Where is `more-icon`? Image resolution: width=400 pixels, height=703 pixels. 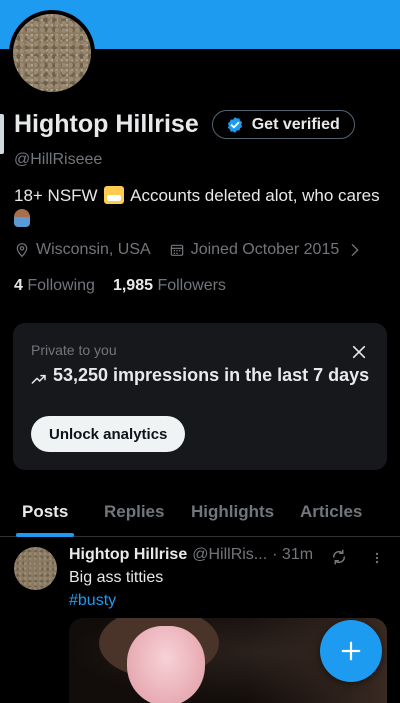 more-icon is located at coordinates (377, 558).